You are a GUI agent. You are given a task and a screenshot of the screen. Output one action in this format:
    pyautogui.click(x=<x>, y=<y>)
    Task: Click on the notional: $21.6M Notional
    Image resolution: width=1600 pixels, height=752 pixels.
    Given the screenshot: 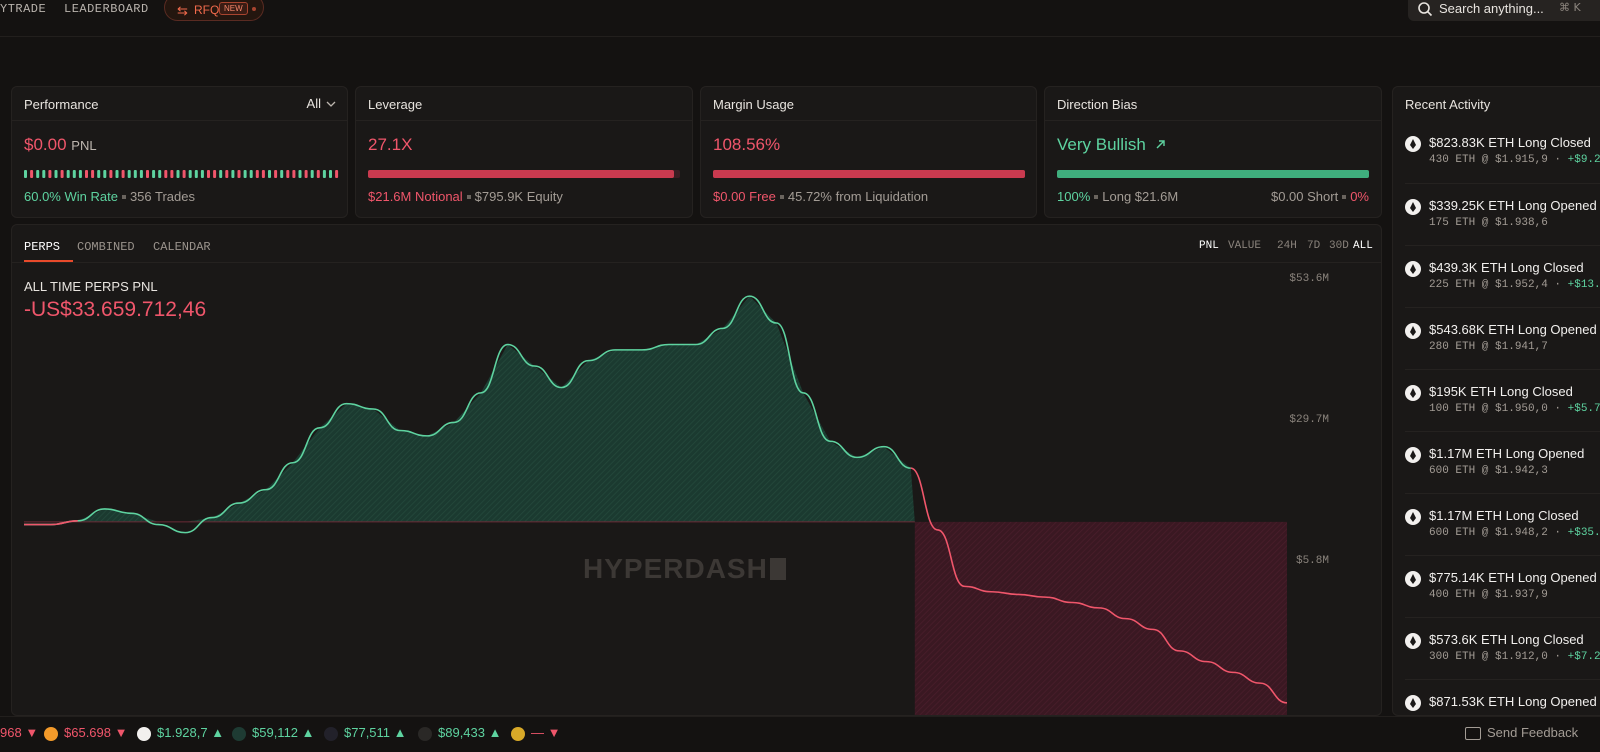 What is the action you would take?
    pyautogui.click(x=415, y=196)
    